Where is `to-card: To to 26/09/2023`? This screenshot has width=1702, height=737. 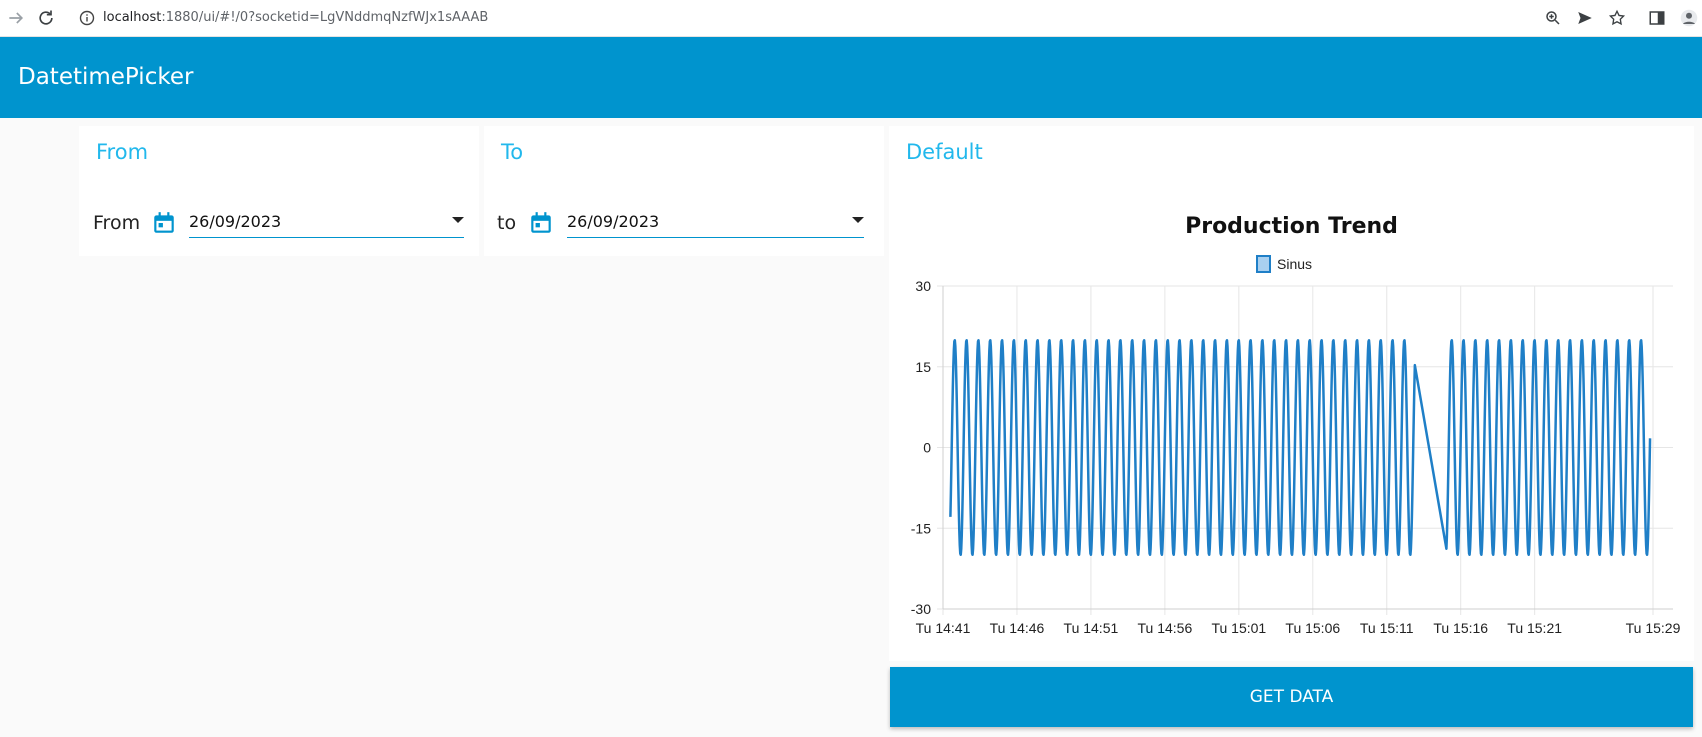 to-card: To to 26/09/2023 is located at coordinates (684, 191).